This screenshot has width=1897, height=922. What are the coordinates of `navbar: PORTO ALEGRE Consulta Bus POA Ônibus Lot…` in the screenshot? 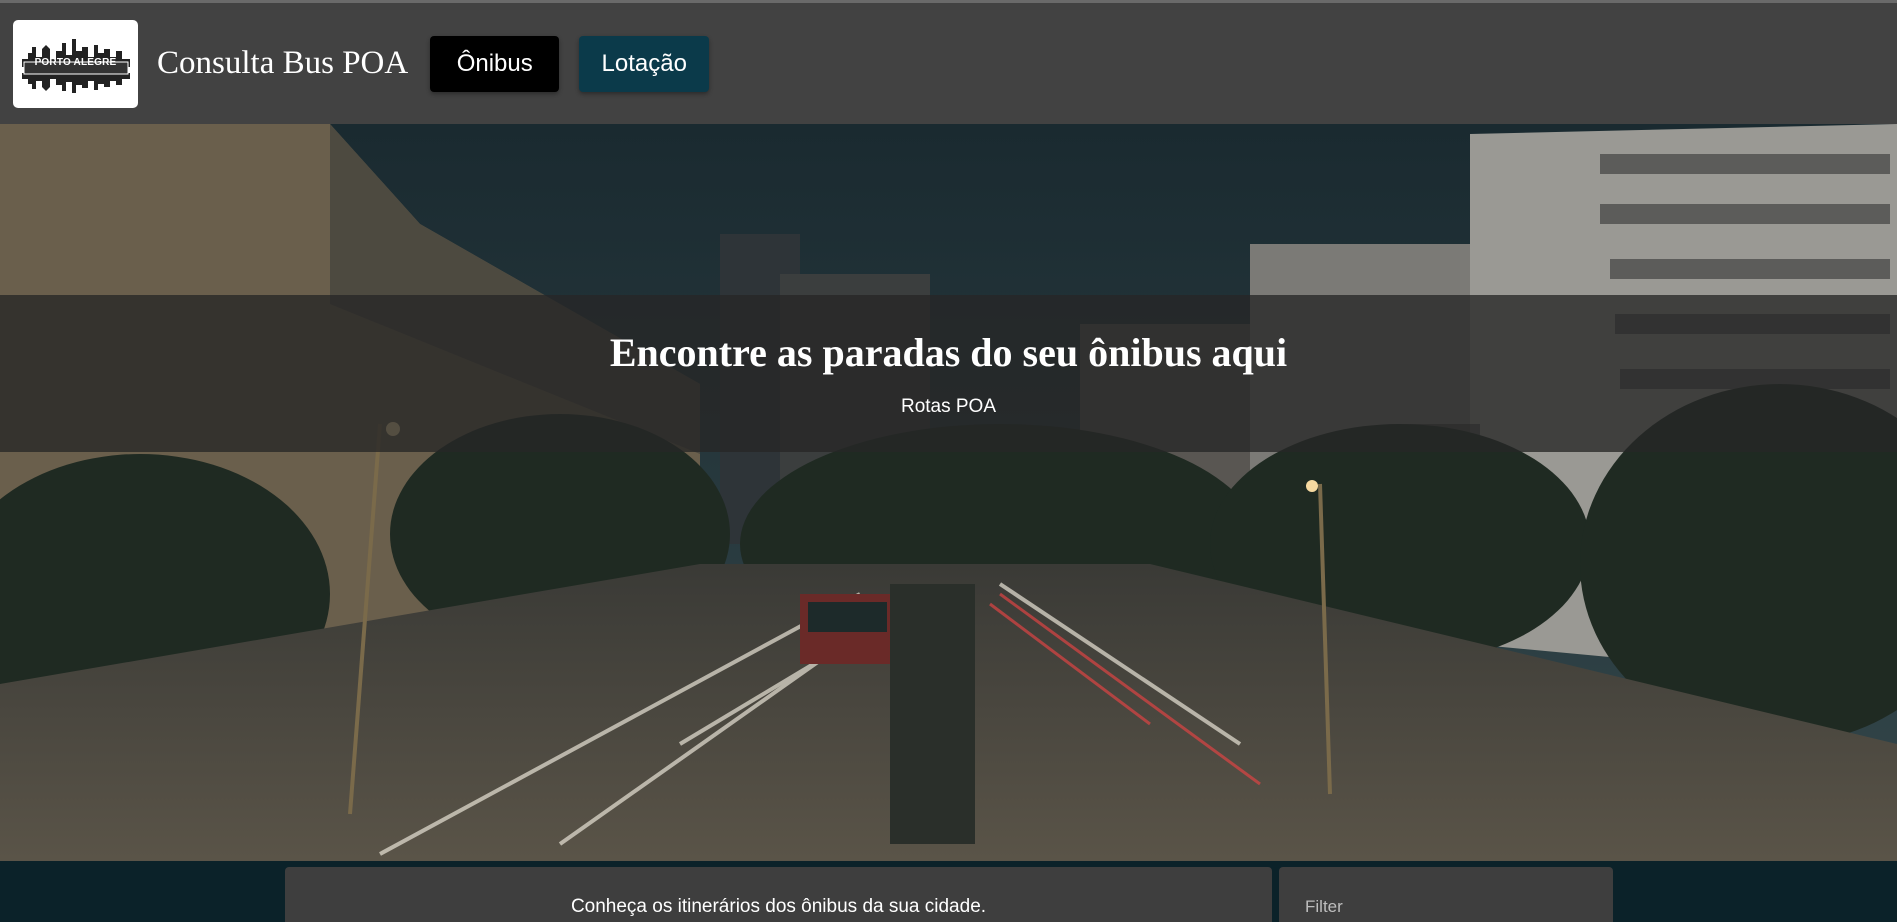 It's located at (948, 63).